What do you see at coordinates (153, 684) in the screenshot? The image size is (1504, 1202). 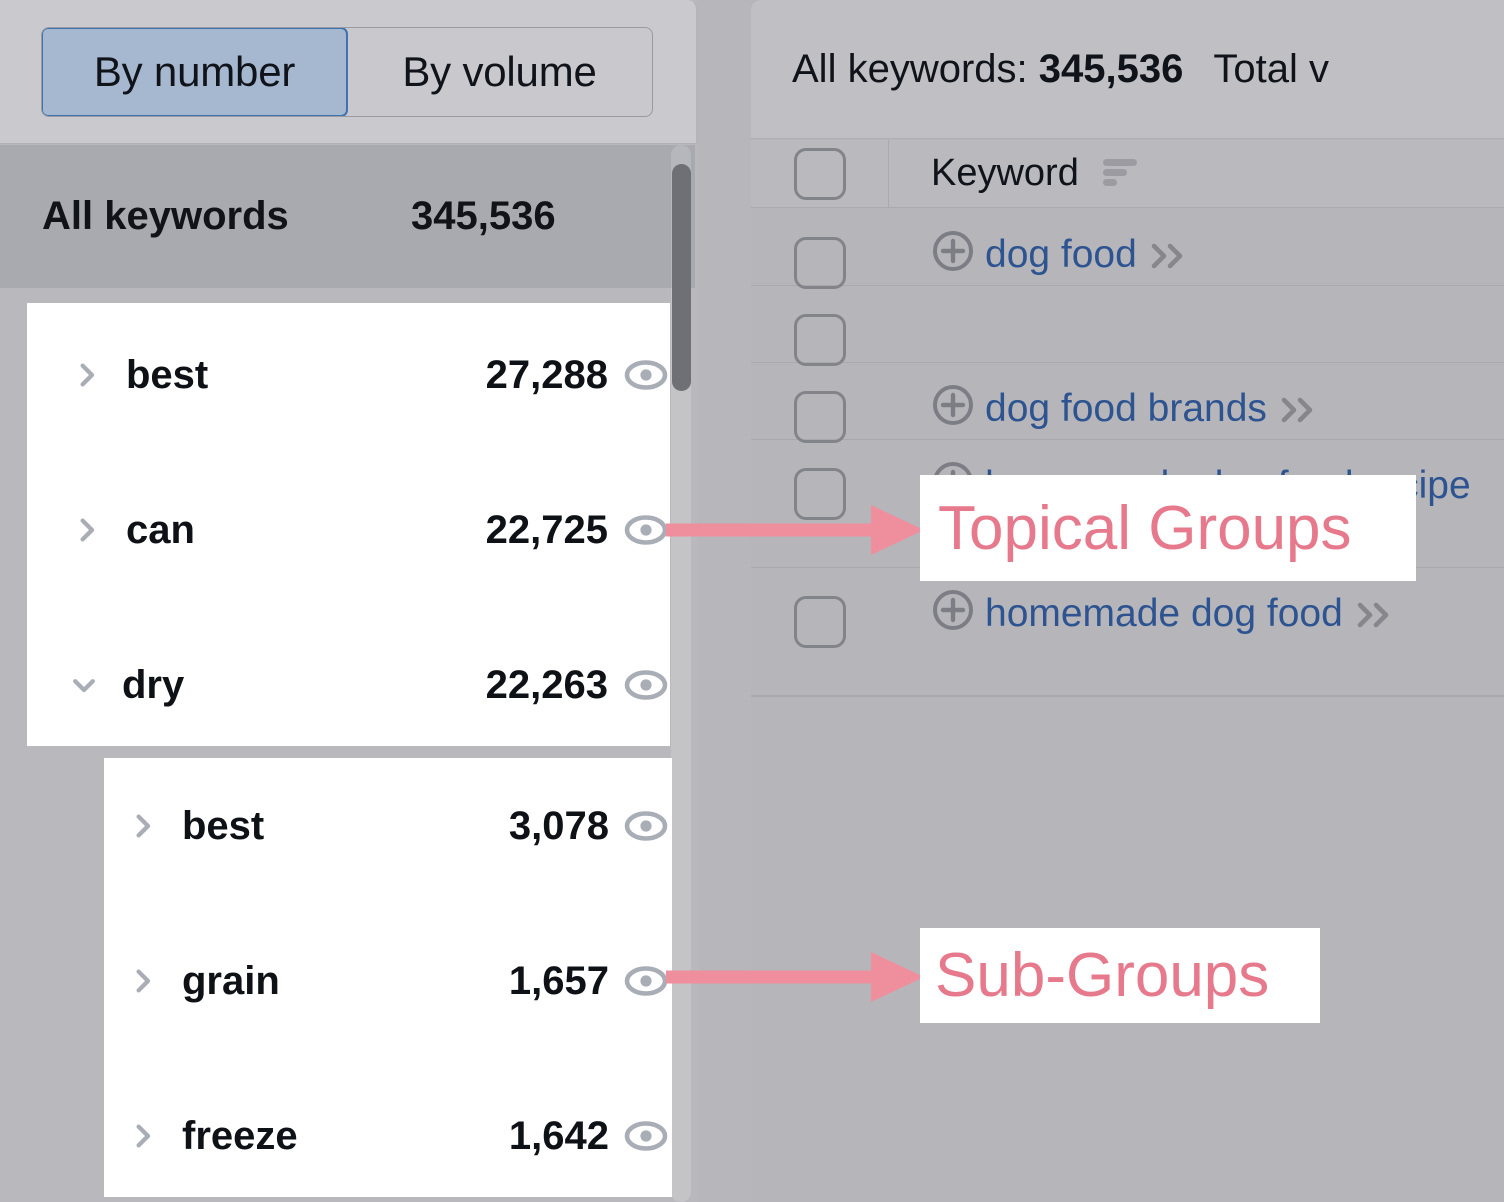 I see `group-name: dry` at bounding box center [153, 684].